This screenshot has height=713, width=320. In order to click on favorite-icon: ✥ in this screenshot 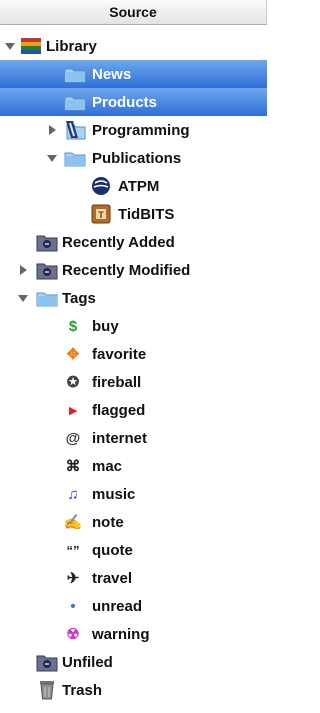, I will do `click(73, 354)`.